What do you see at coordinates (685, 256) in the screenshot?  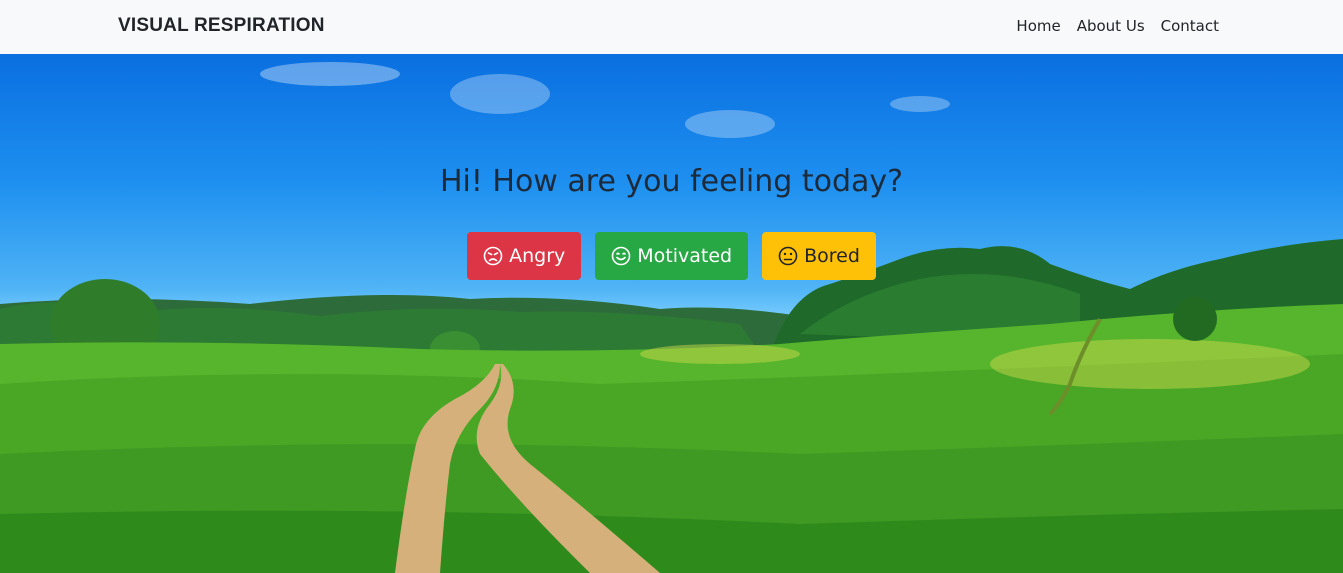 I see `motivated-button-label: Motivated` at bounding box center [685, 256].